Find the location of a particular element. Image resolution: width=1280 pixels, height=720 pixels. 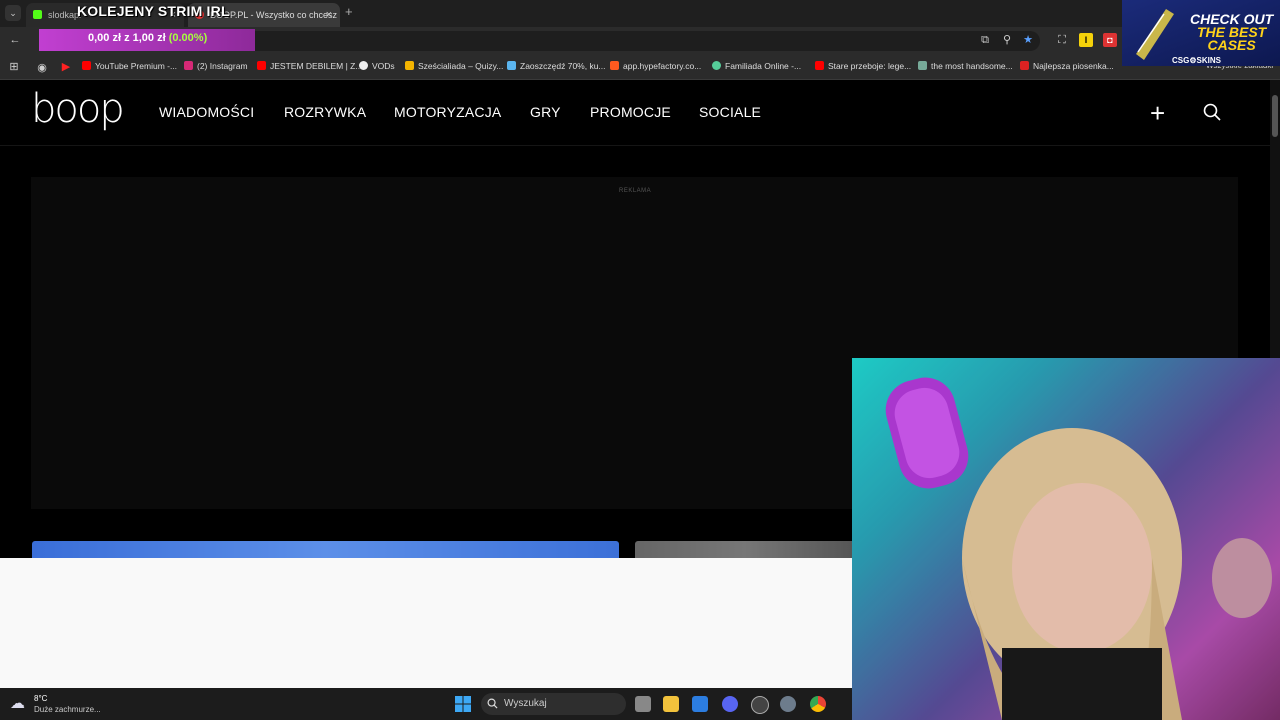

bookmark-label: VODs is located at coordinates (383, 66).